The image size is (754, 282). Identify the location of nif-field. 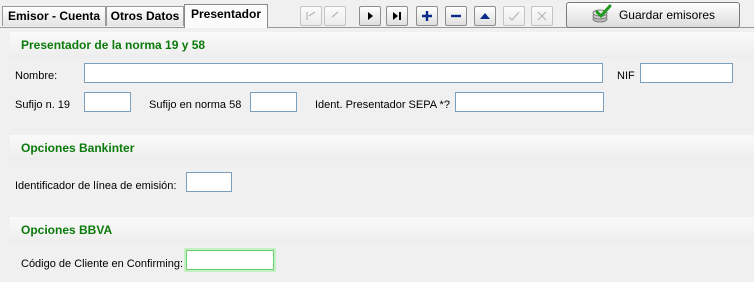
(686, 73).